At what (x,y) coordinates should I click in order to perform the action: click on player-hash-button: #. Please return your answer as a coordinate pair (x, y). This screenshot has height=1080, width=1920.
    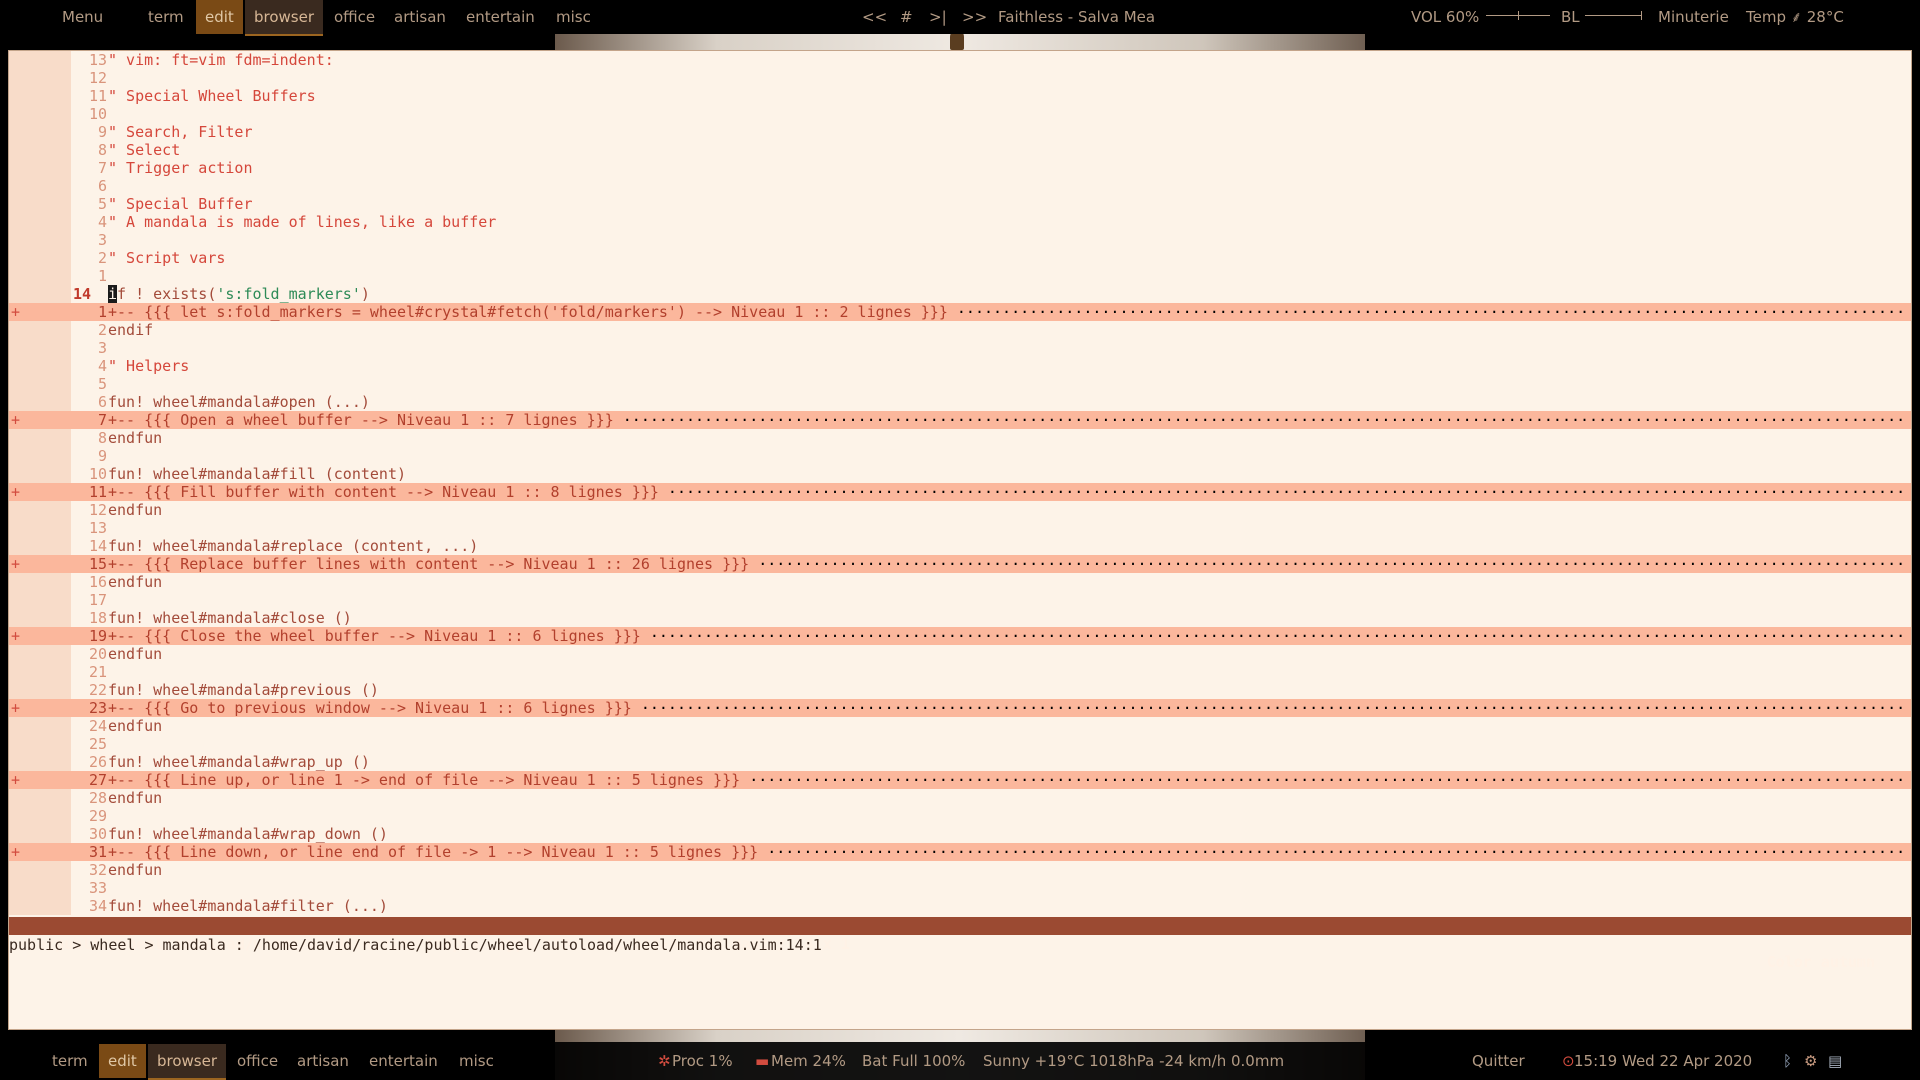
    Looking at the image, I should click on (906, 17).